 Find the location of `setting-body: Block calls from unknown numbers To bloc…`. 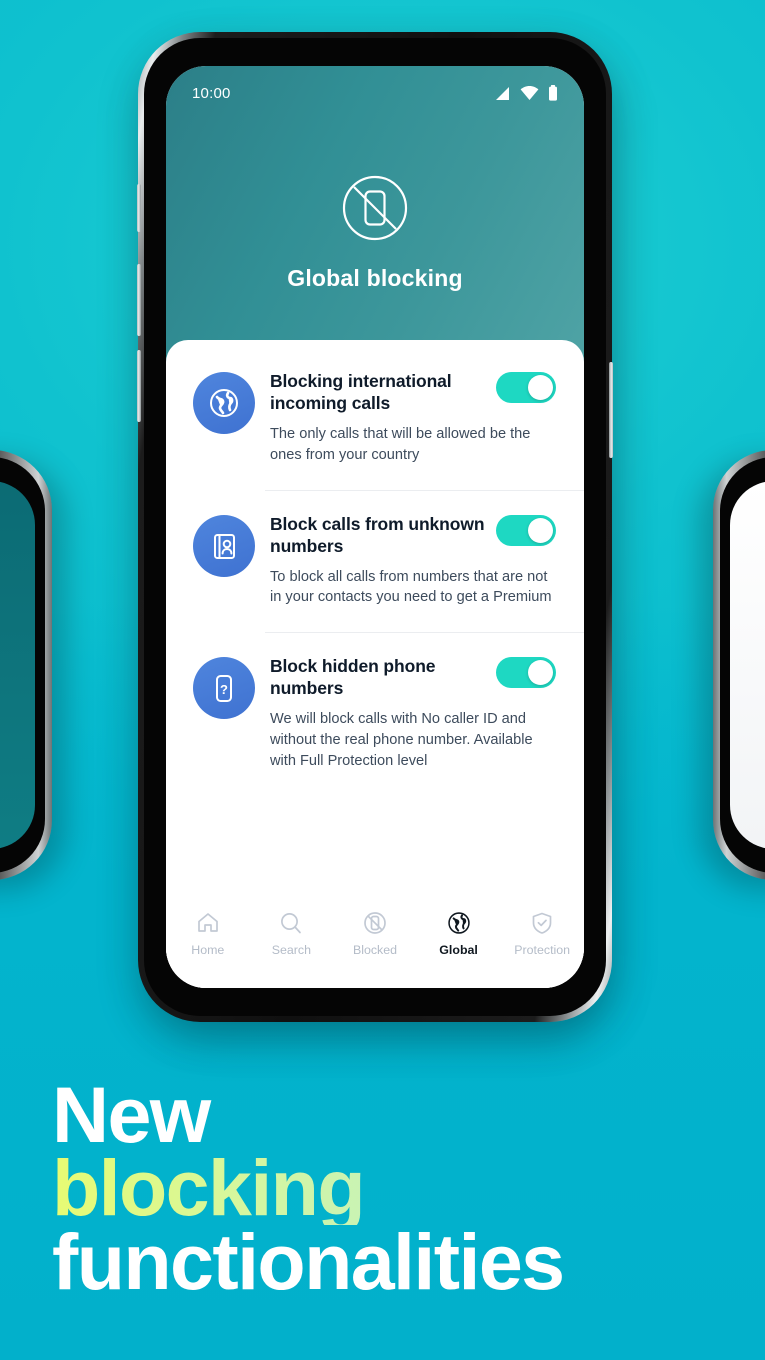

setting-body: Block calls from unknown numbers To bloc… is located at coordinates (411, 560).